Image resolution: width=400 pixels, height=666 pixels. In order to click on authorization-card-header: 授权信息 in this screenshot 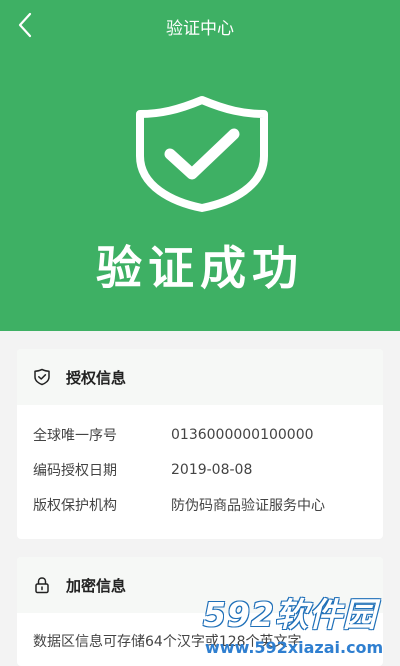, I will do `click(200, 377)`.